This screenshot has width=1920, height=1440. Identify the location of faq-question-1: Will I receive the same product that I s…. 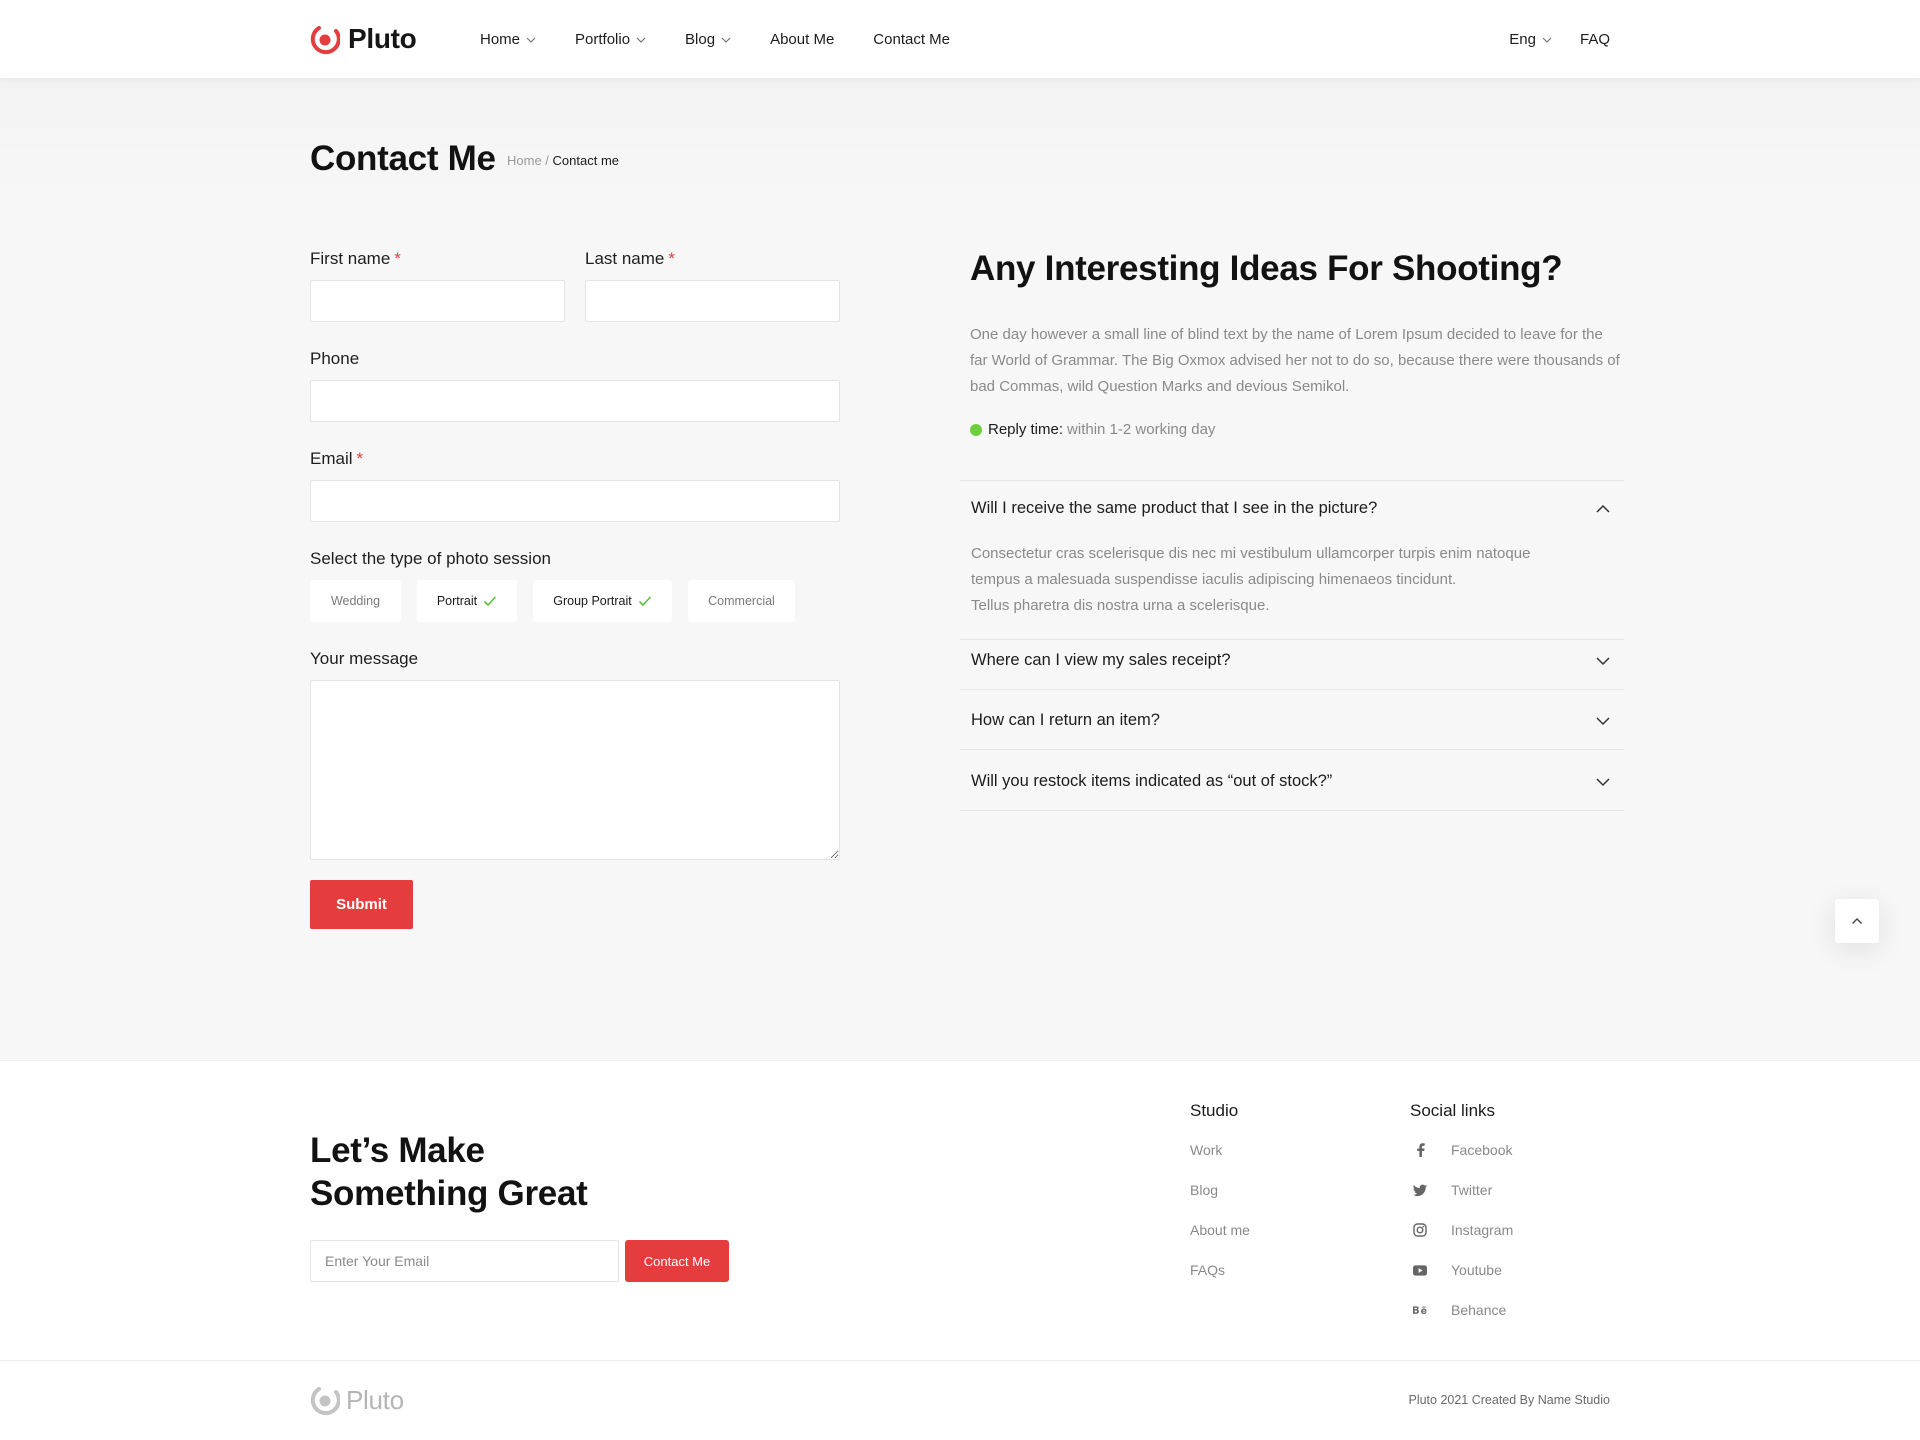
(1291, 508).